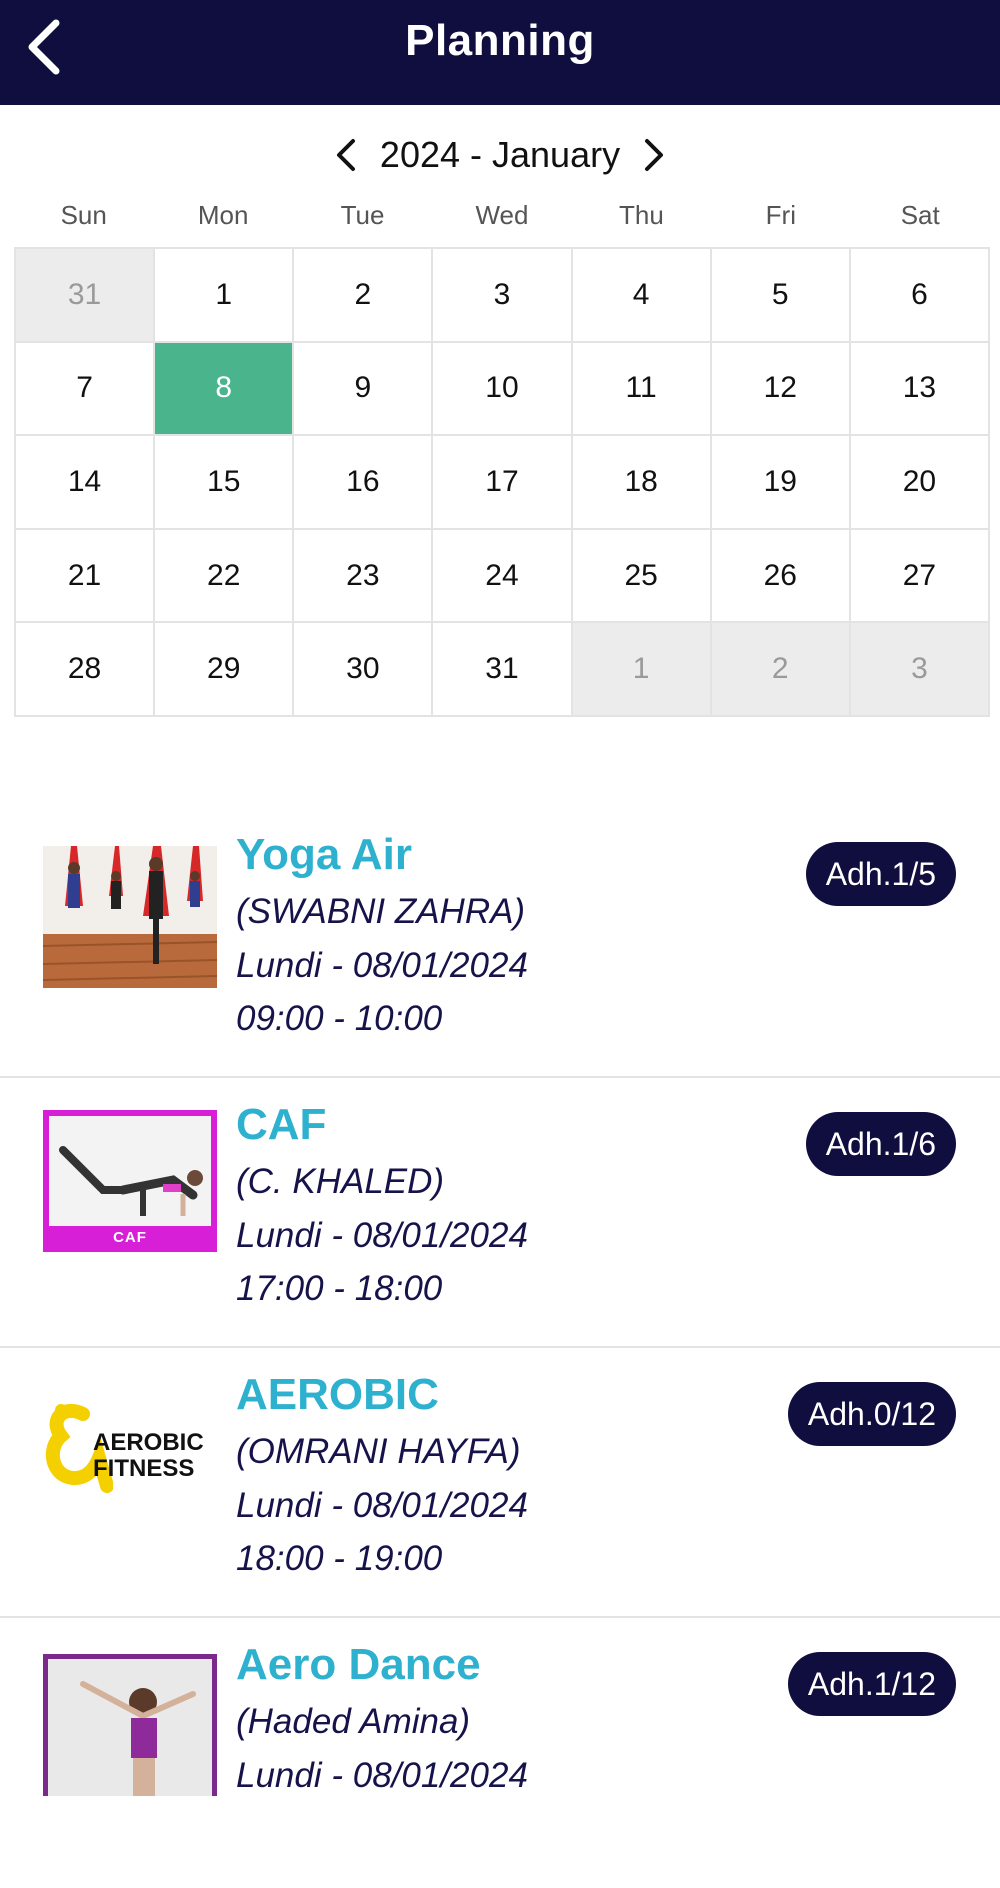 This screenshot has height=1888, width=1000. I want to click on aero-dance-illustration, so click(130, 1725).